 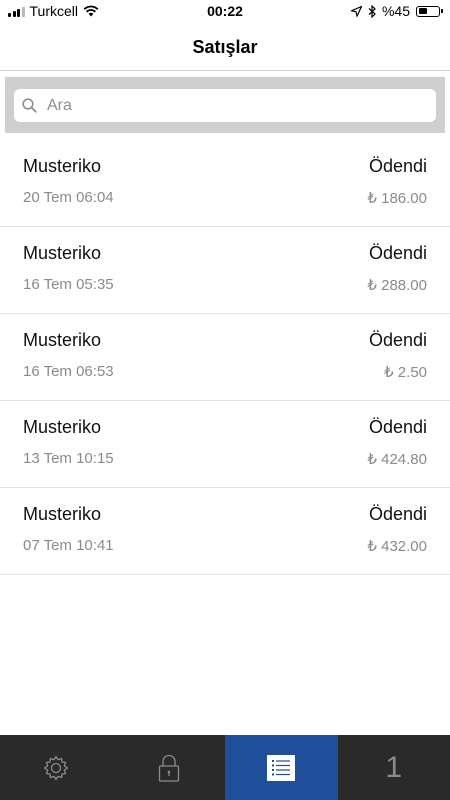 What do you see at coordinates (29, 105) in the screenshot?
I see `search-icon` at bounding box center [29, 105].